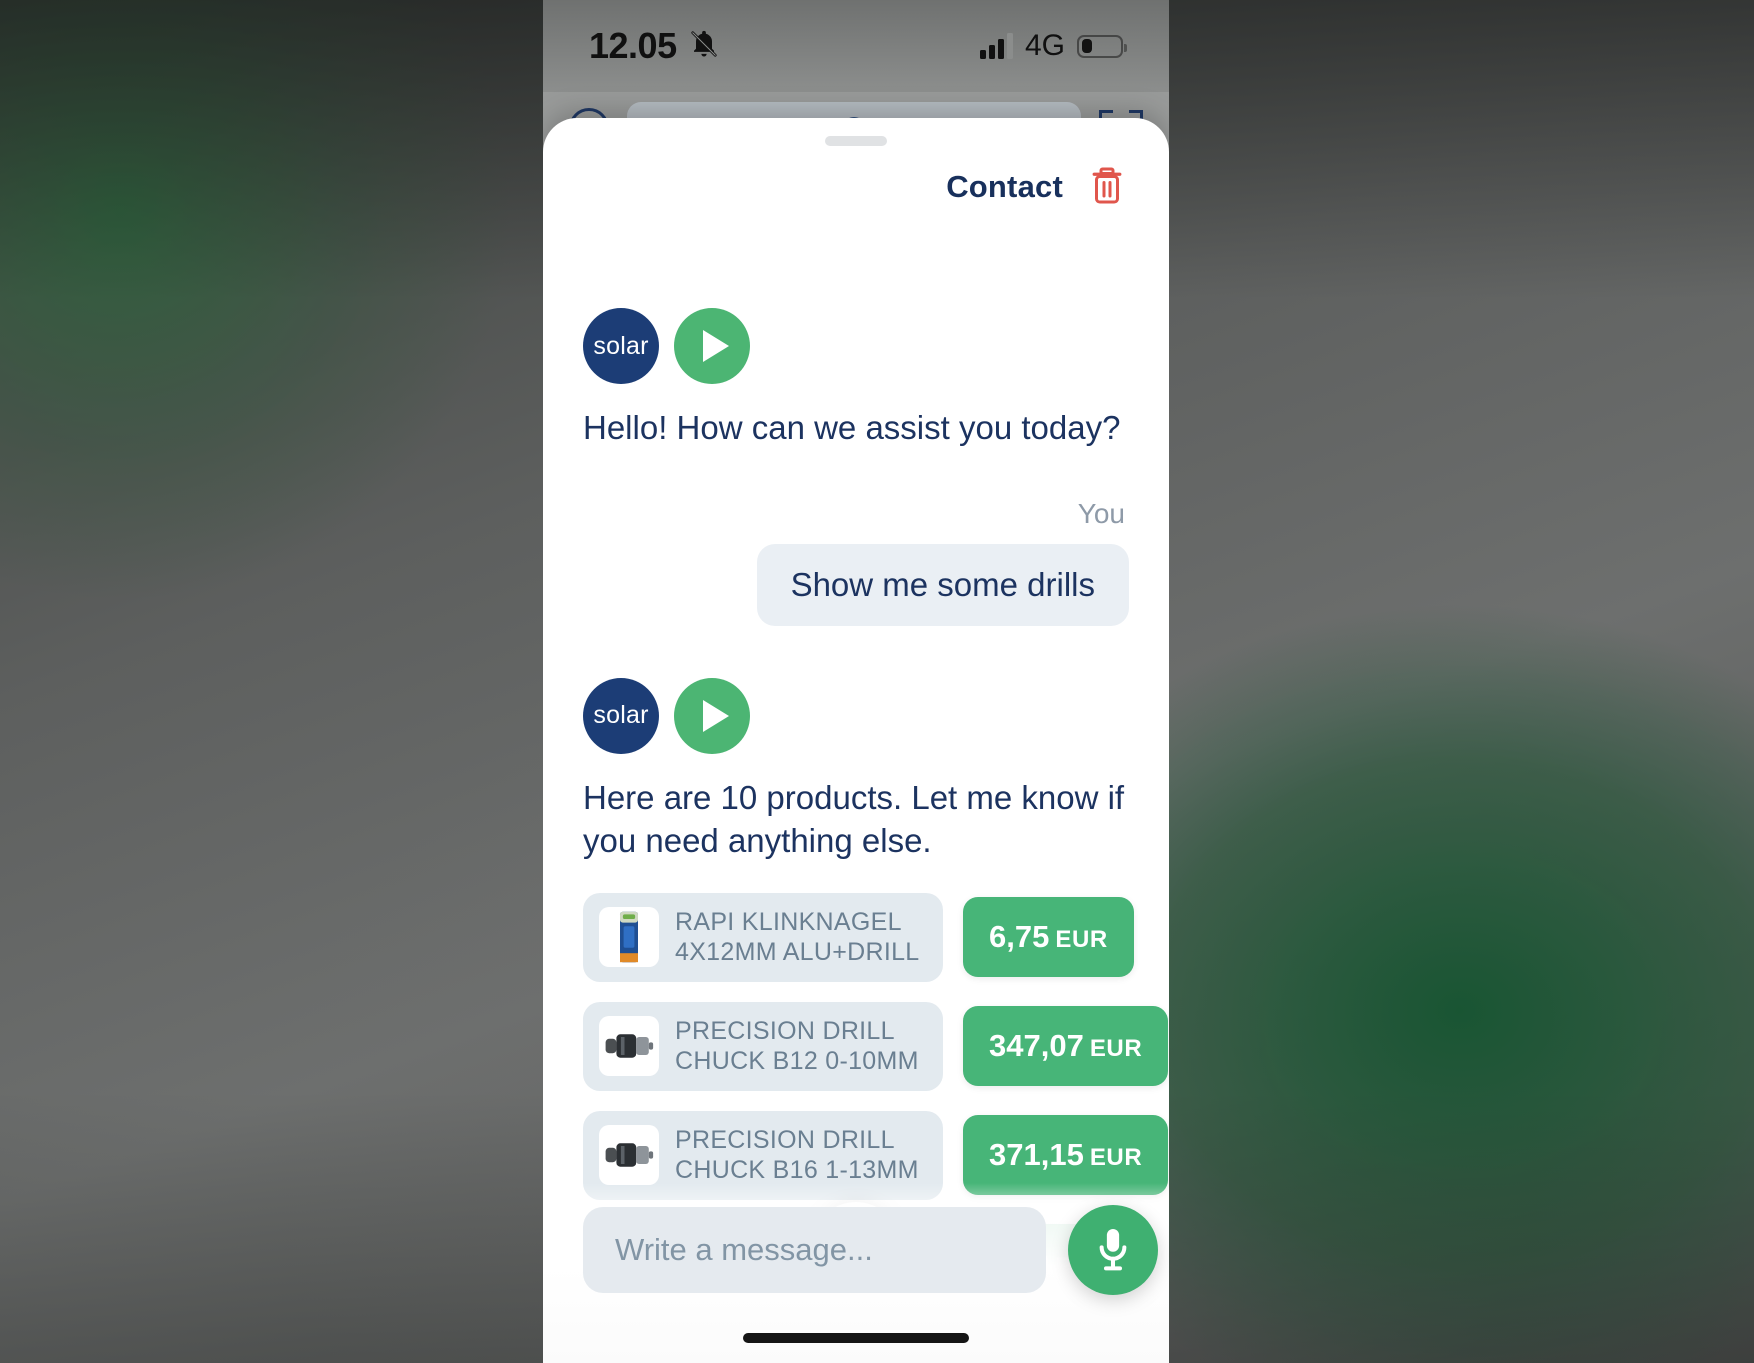 The image size is (1754, 1363). Describe the element at coordinates (704, 46) in the screenshot. I see `bell-slash-icon` at that location.